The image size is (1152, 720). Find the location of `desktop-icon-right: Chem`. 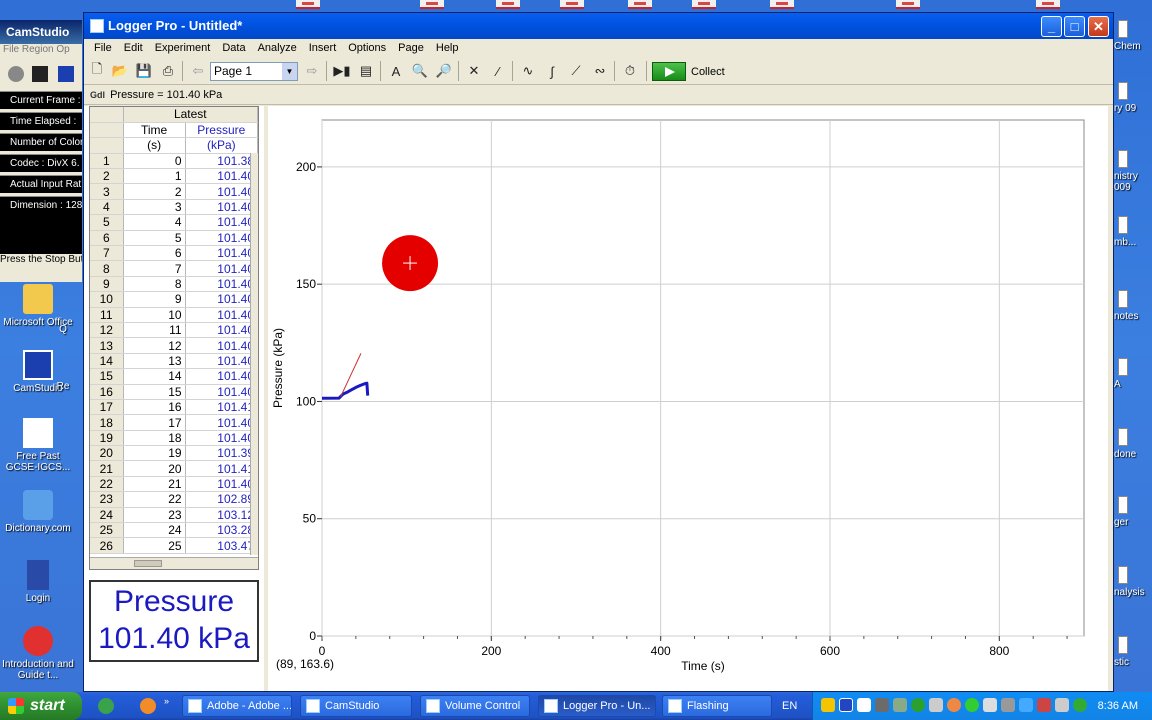

desktop-icon-right: Chem is located at coordinates (1133, 36).